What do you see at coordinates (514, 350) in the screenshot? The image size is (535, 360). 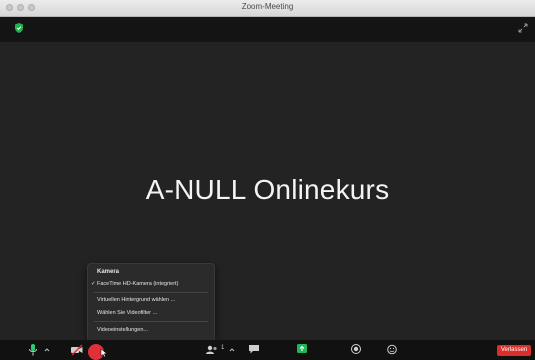 I see `leave-meeting-button: Verlassen` at bounding box center [514, 350].